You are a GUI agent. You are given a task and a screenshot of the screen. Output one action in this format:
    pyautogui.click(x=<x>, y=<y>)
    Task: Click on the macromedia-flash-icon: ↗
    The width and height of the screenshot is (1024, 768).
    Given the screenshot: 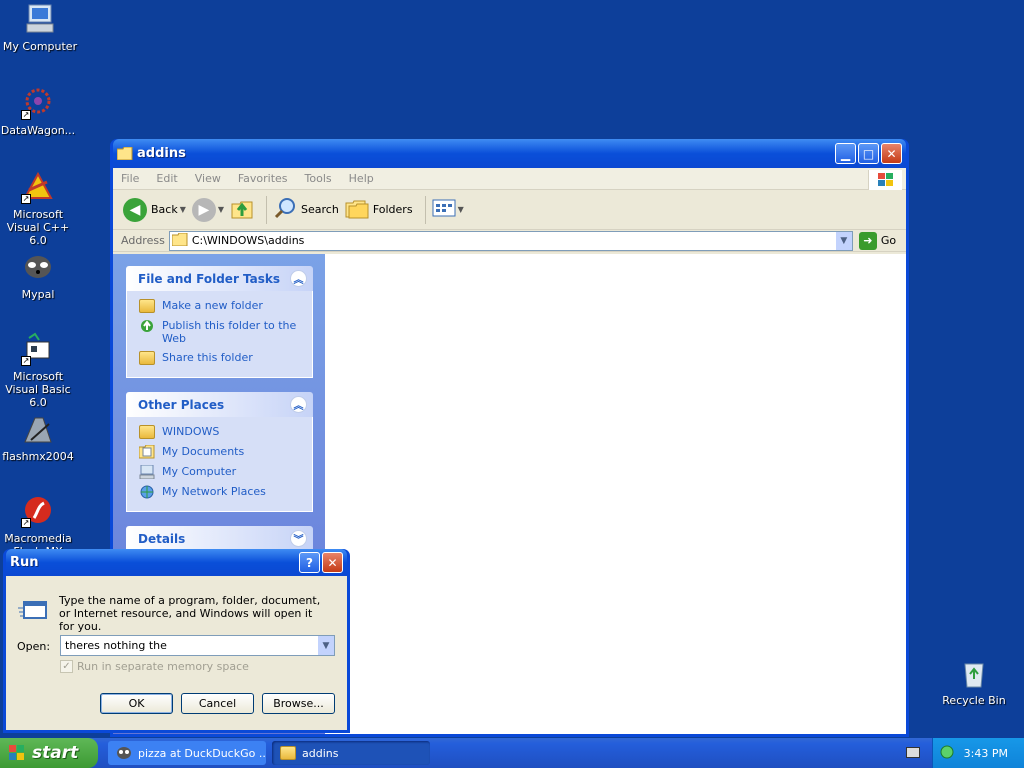 What is the action you would take?
    pyautogui.click(x=38, y=511)
    